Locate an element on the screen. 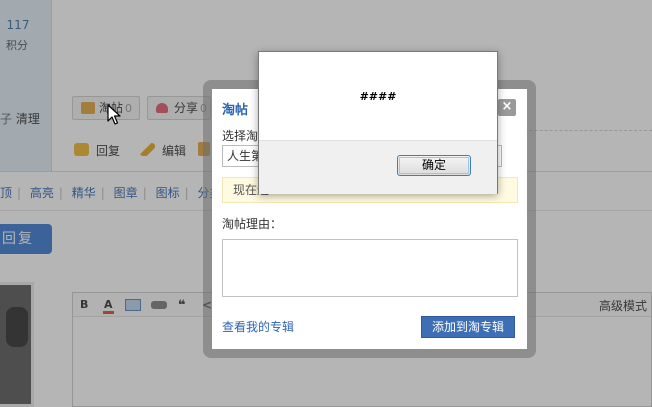  ok-button: 确定 is located at coordinates (434, 165).